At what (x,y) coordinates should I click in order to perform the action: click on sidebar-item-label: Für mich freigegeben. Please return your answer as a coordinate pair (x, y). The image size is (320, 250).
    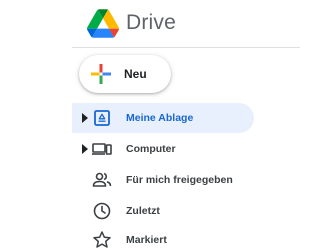
    Looking at the image, I should click on (179, 180).